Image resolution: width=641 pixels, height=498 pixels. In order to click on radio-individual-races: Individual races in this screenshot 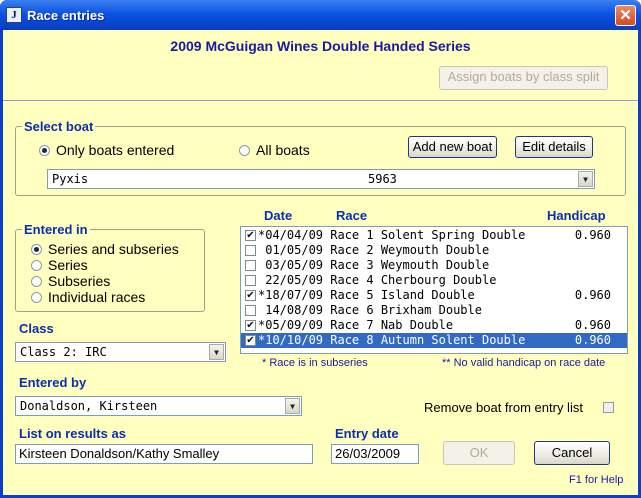, I will do `click(88, 297)`.